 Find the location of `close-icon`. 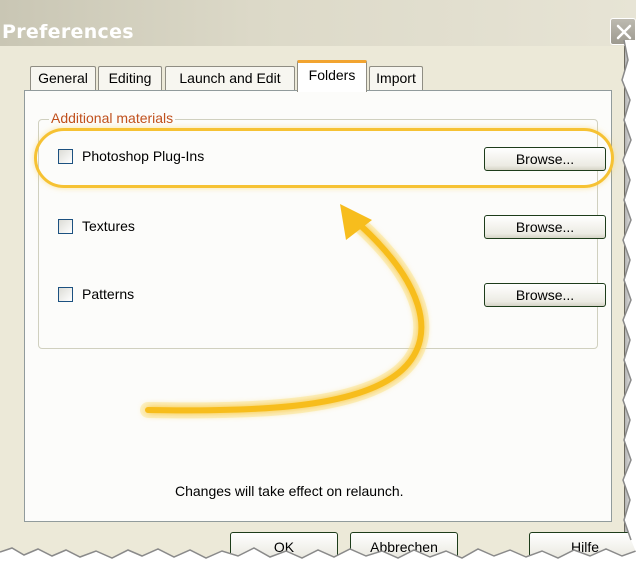

close-icon is located at coordinates (624, 32).